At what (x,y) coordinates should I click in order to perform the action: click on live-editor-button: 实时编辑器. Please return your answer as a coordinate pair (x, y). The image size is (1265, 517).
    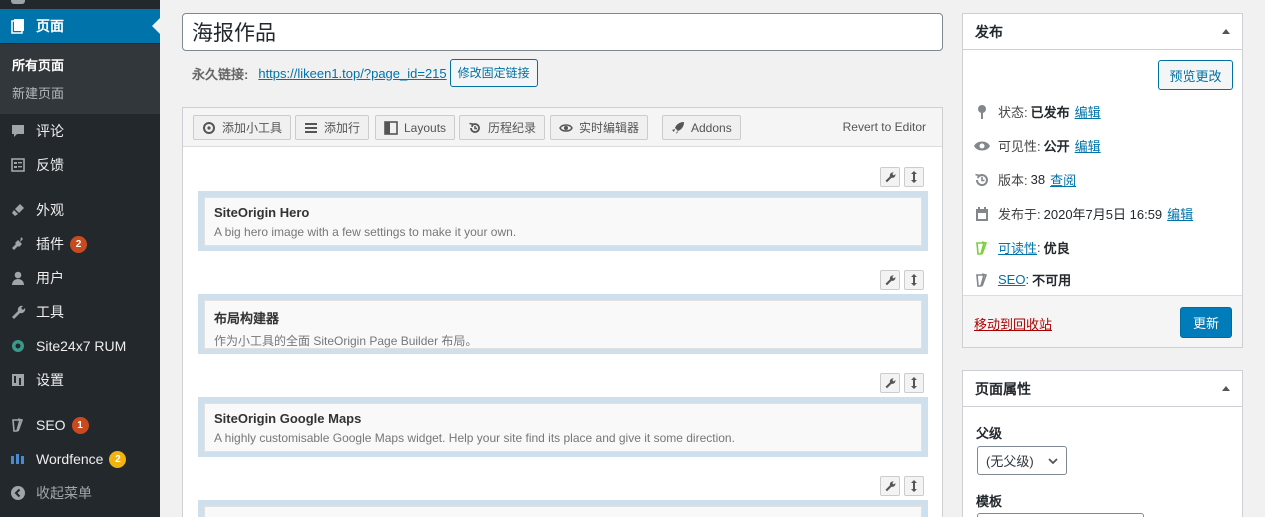
    Looking at the image, I should click on (599, 127).